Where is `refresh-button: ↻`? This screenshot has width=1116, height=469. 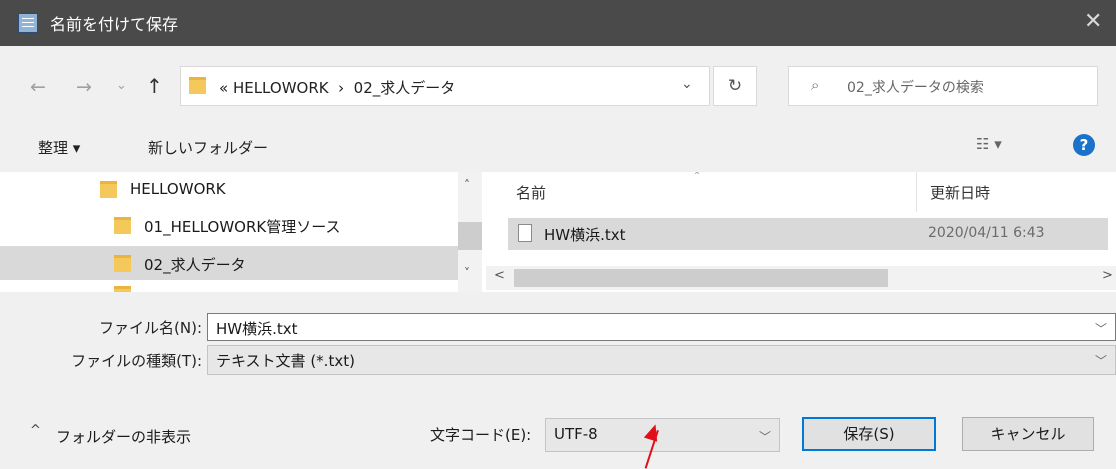 refresh-button: ↻ is located at coordinates (735, 86).